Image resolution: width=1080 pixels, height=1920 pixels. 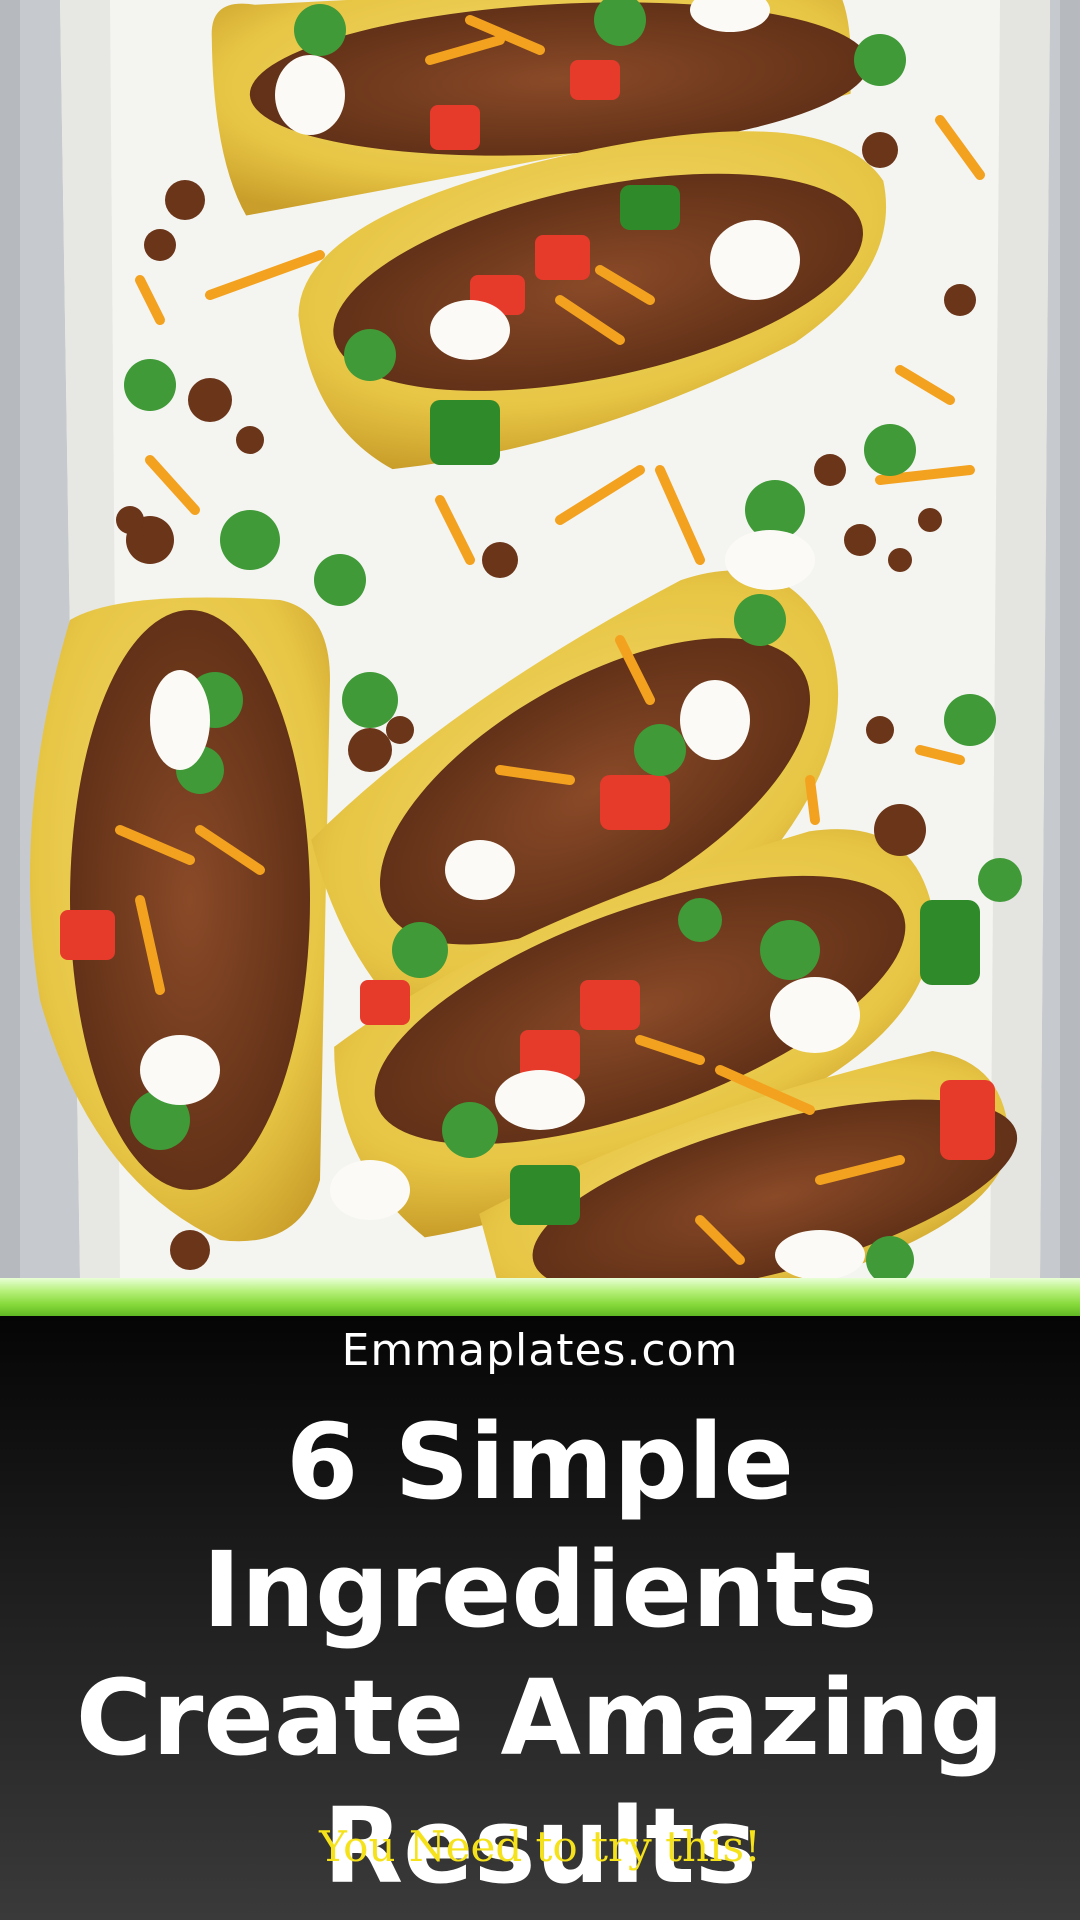 What do you see at coordinates (540, 1846) in the screenshot?
I see `tagline: You Need to try this!` at bounding box center [540, 1846].